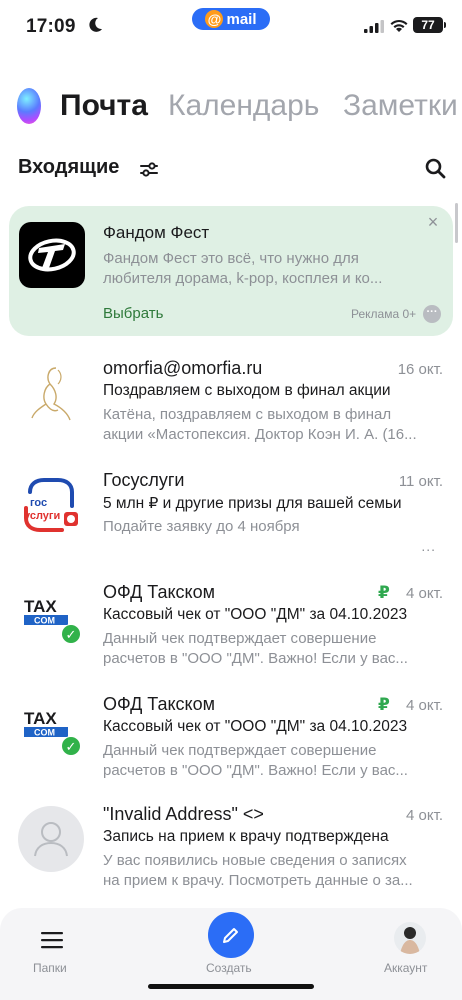 This screenshot has width=462, height=1000. I want to click on search-icon, so click(435, 168).